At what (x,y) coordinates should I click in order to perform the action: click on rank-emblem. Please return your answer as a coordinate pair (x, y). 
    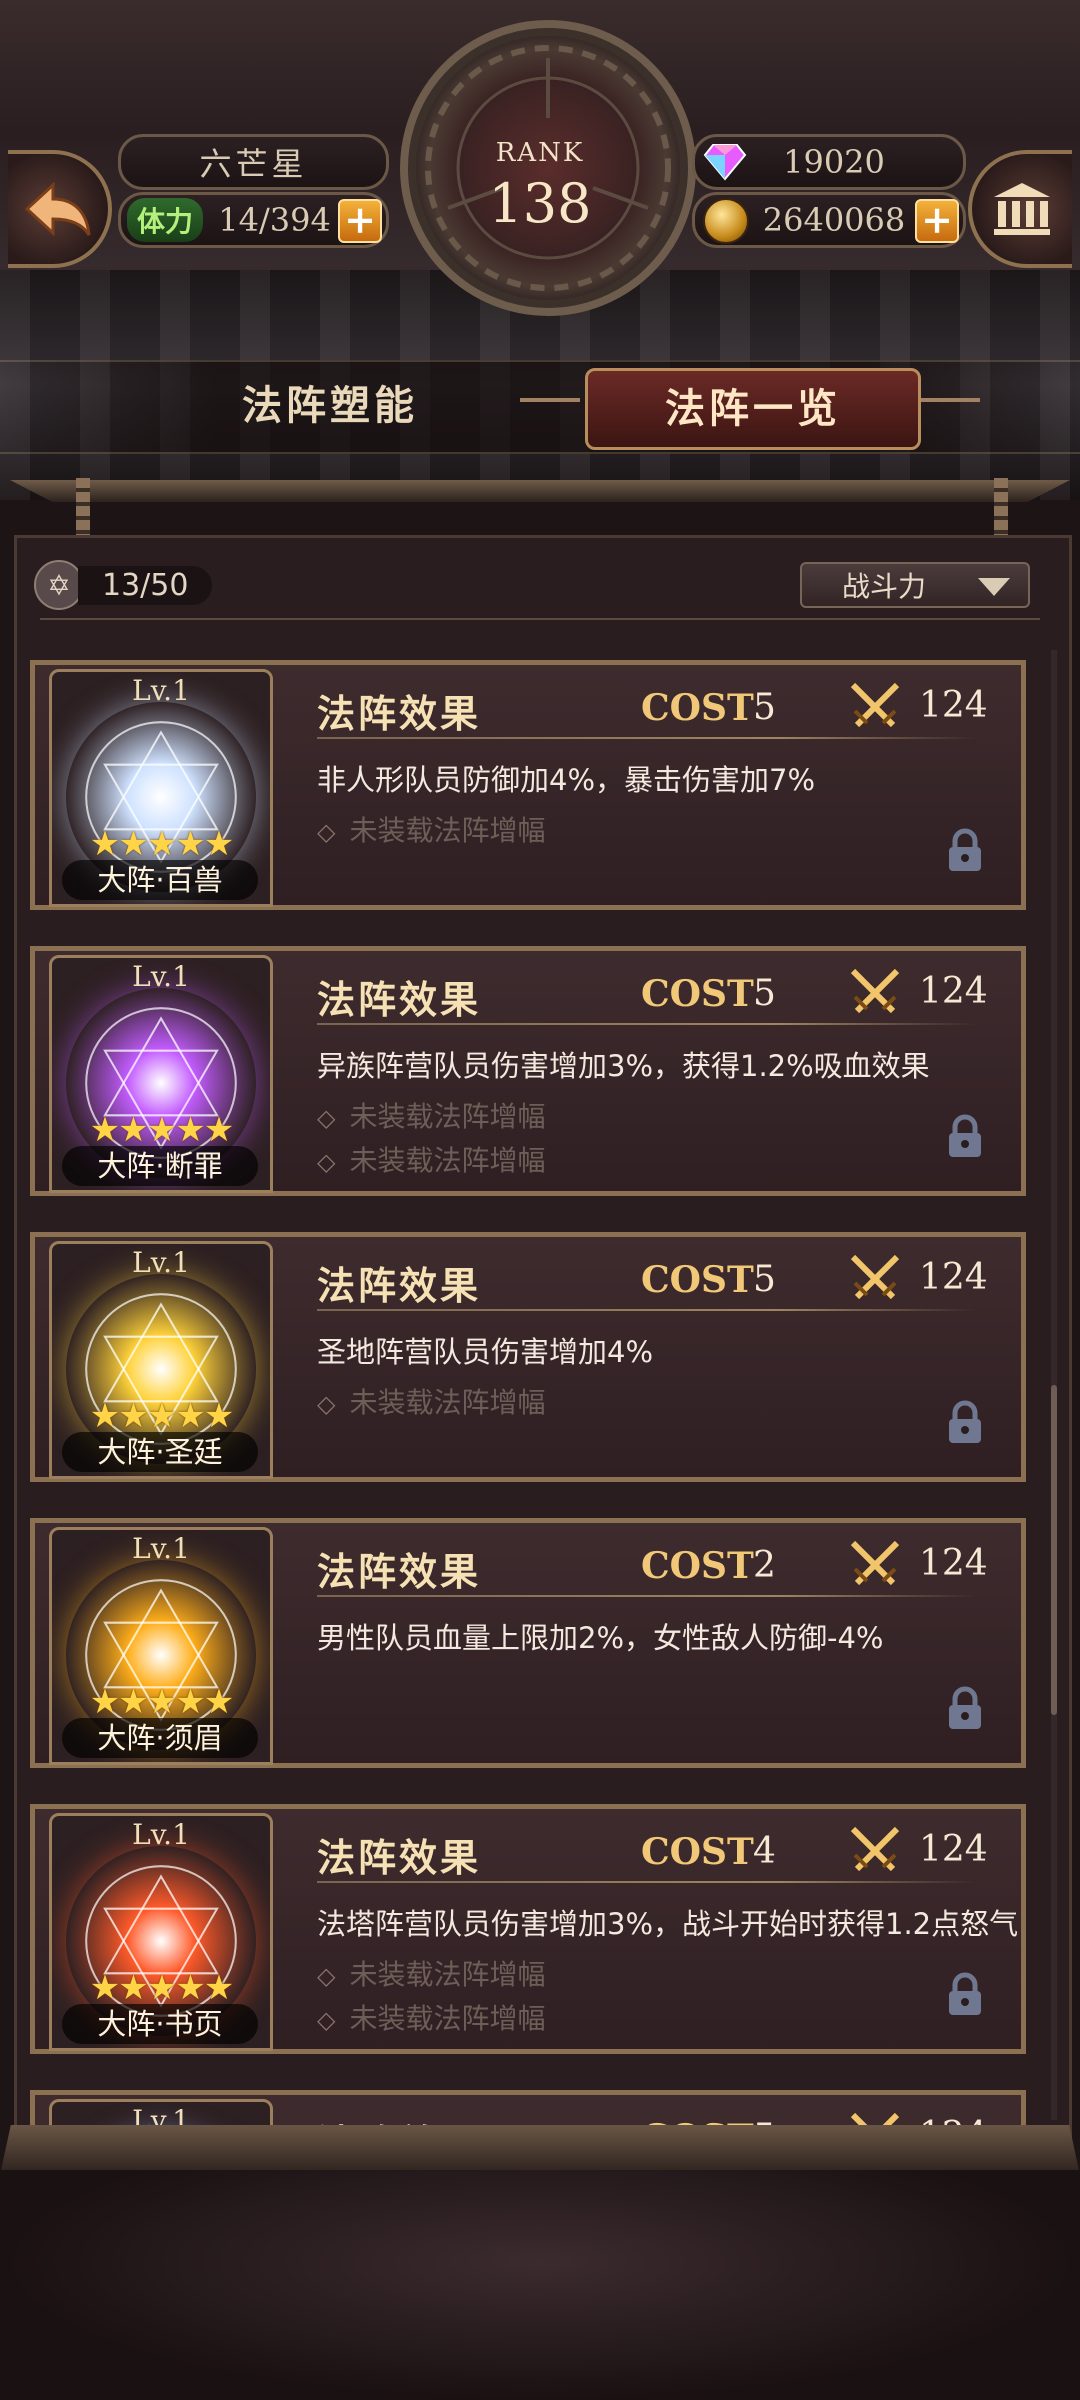
    Looking at the image, I should click on (548, 168).